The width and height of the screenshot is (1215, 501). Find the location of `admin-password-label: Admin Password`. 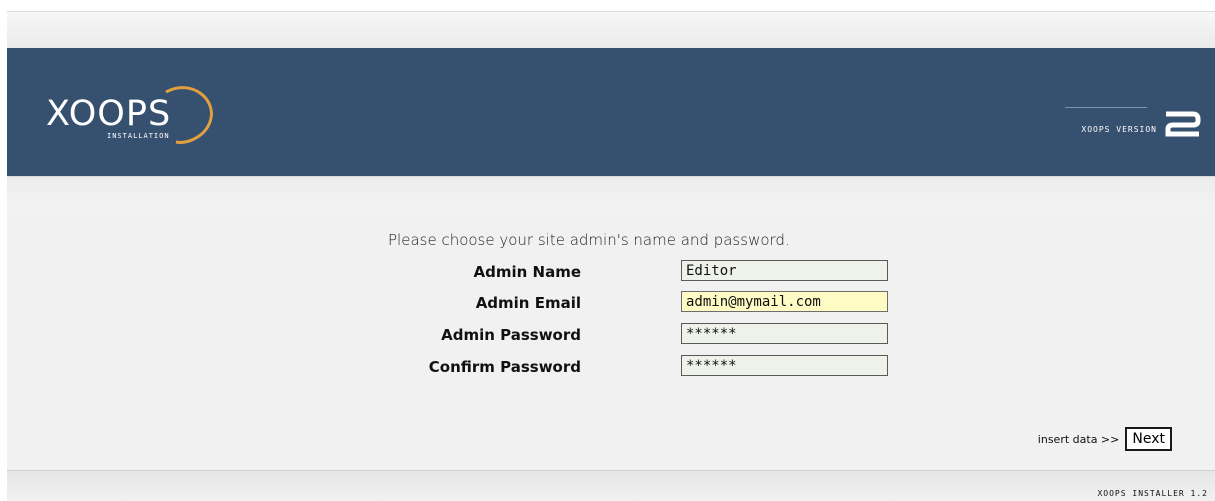

admin-password-label: Admin Password is located at coordinates (511, 335).